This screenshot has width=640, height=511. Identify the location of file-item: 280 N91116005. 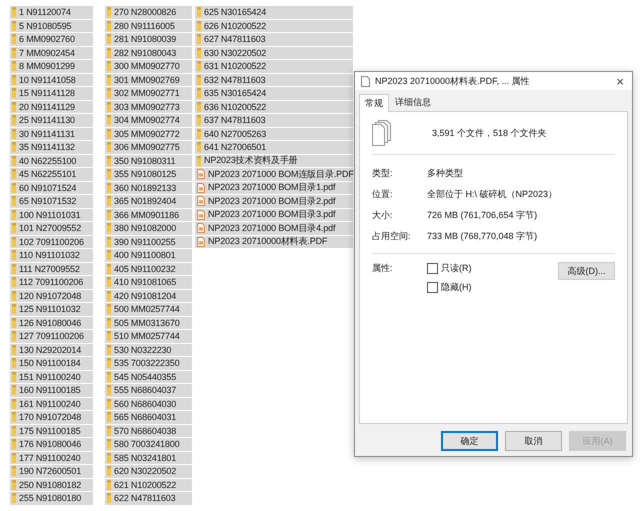
(148, 26).